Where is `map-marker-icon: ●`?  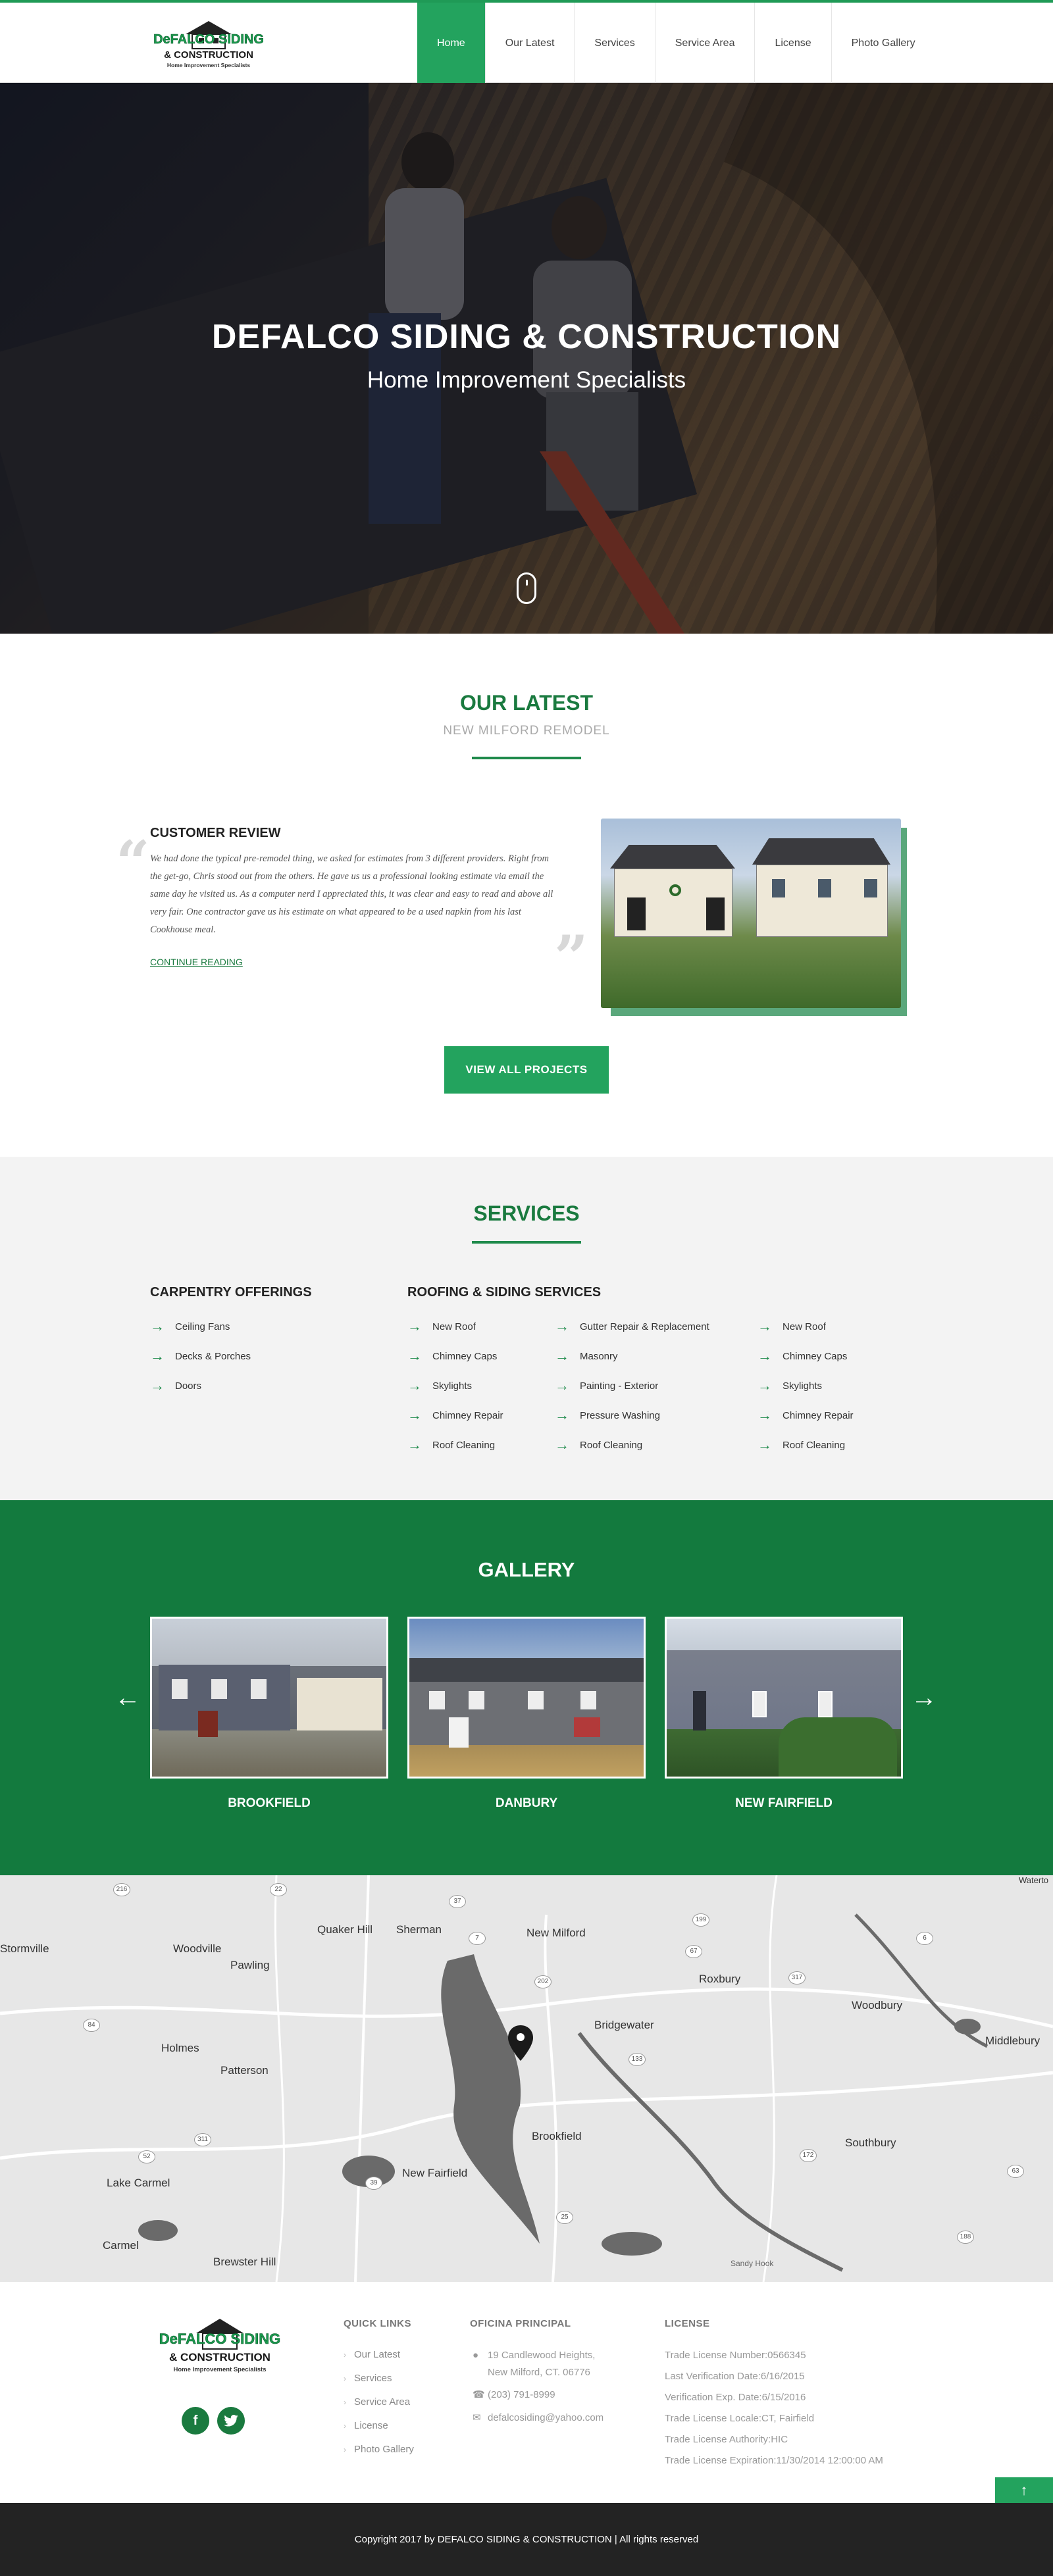 map-marker-icon: ● is located at coordinates (476, 2355).